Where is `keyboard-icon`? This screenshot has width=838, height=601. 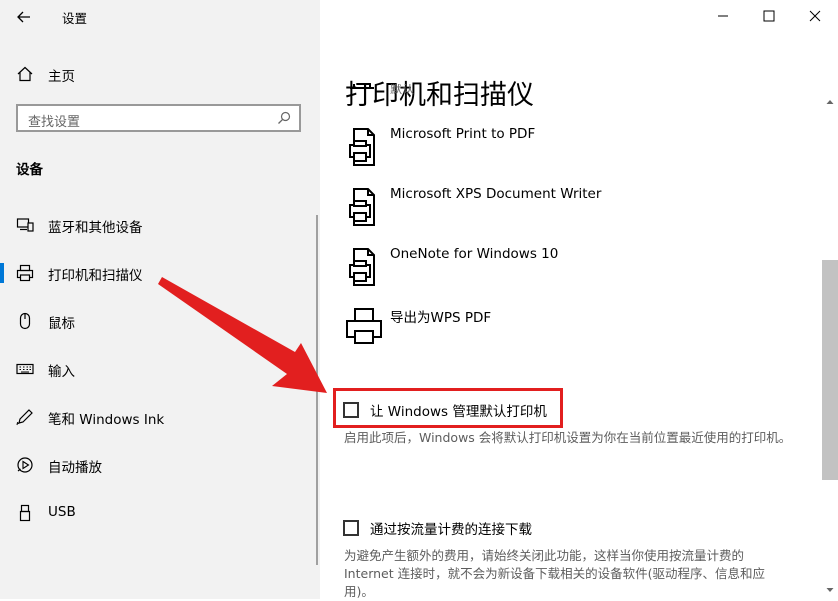 keyboard-icon is located at coordinates (25, 369).